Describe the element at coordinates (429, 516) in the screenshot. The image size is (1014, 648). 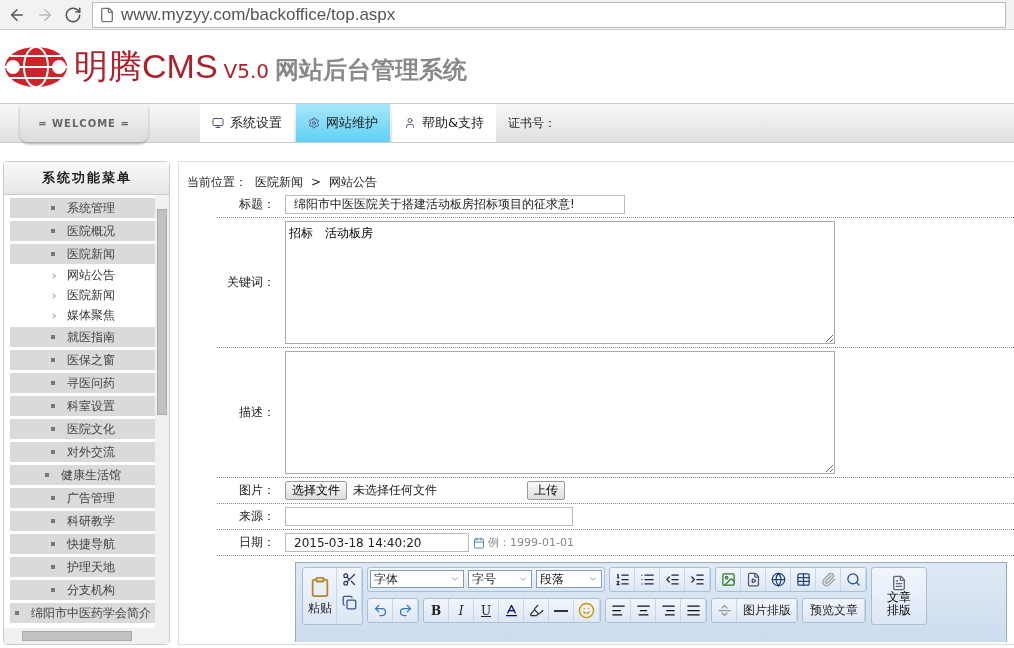
I see `source-field` at that location.